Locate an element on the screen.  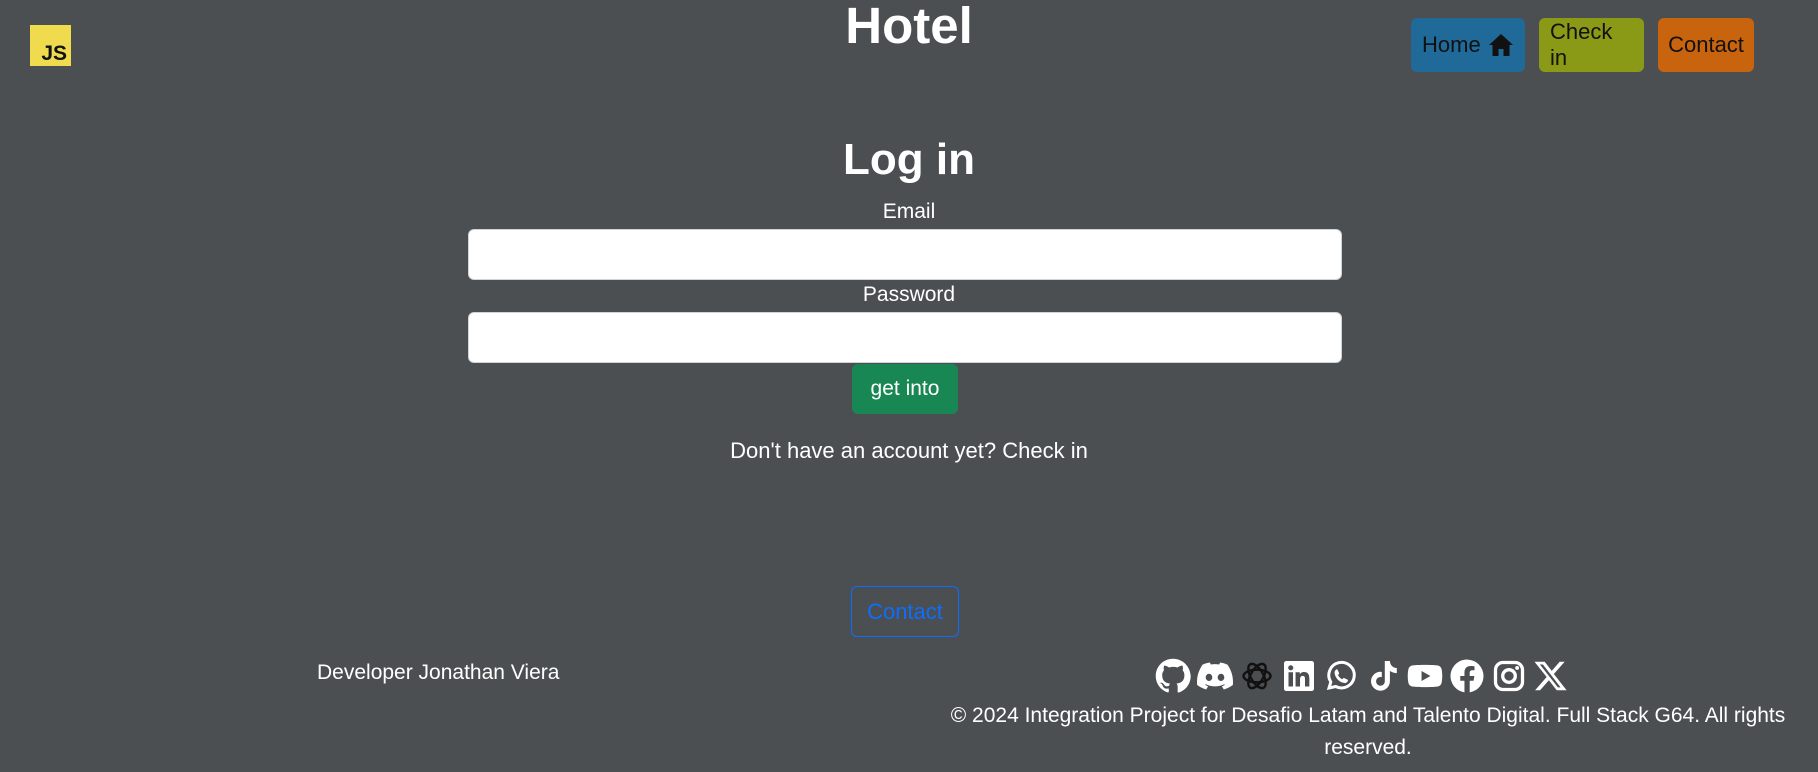
nav-checkin-label: Check in is located at coordinates (1581, 44).